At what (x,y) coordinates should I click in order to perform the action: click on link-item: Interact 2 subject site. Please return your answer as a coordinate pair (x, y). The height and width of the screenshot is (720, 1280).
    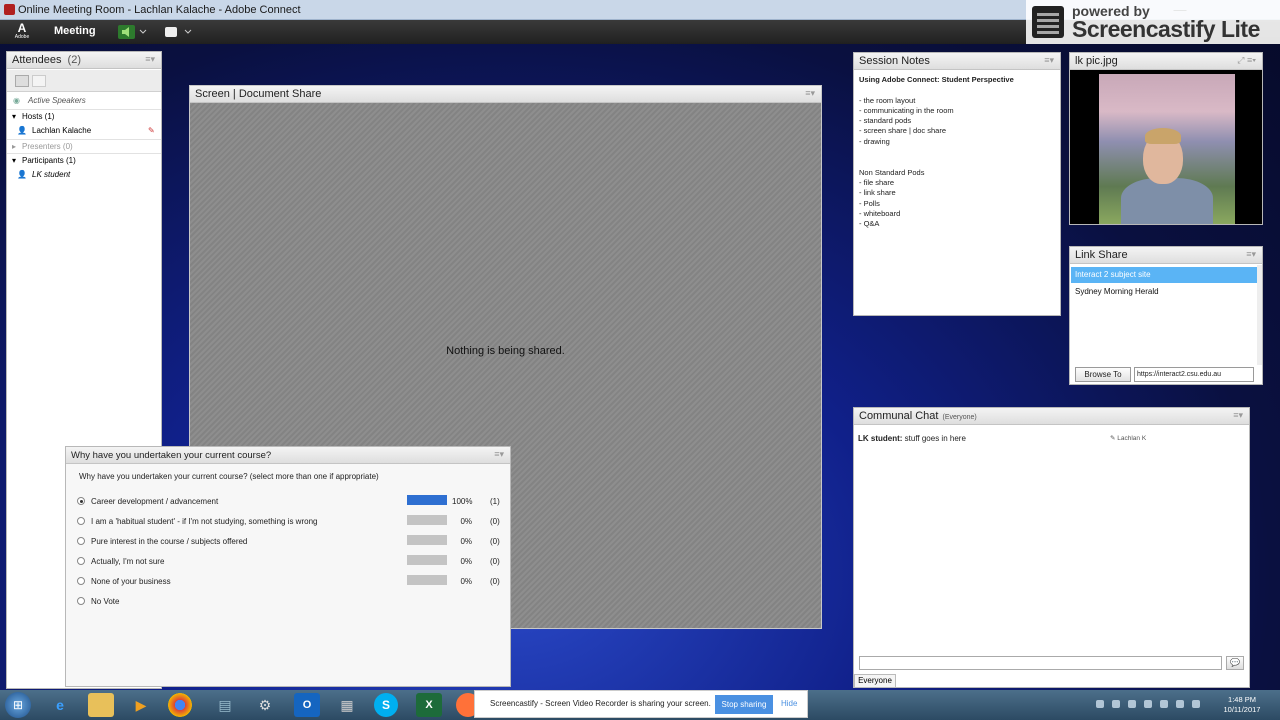
    Looking at the image, I should click on (1164, 275).